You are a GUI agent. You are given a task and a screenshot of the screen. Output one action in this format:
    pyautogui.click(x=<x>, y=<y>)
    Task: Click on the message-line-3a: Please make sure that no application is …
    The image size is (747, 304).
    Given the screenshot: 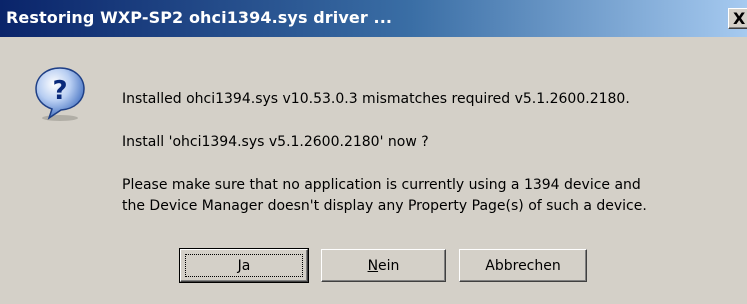 What is the action you would take?
    pyautogui.click(x=381, y=185)
    